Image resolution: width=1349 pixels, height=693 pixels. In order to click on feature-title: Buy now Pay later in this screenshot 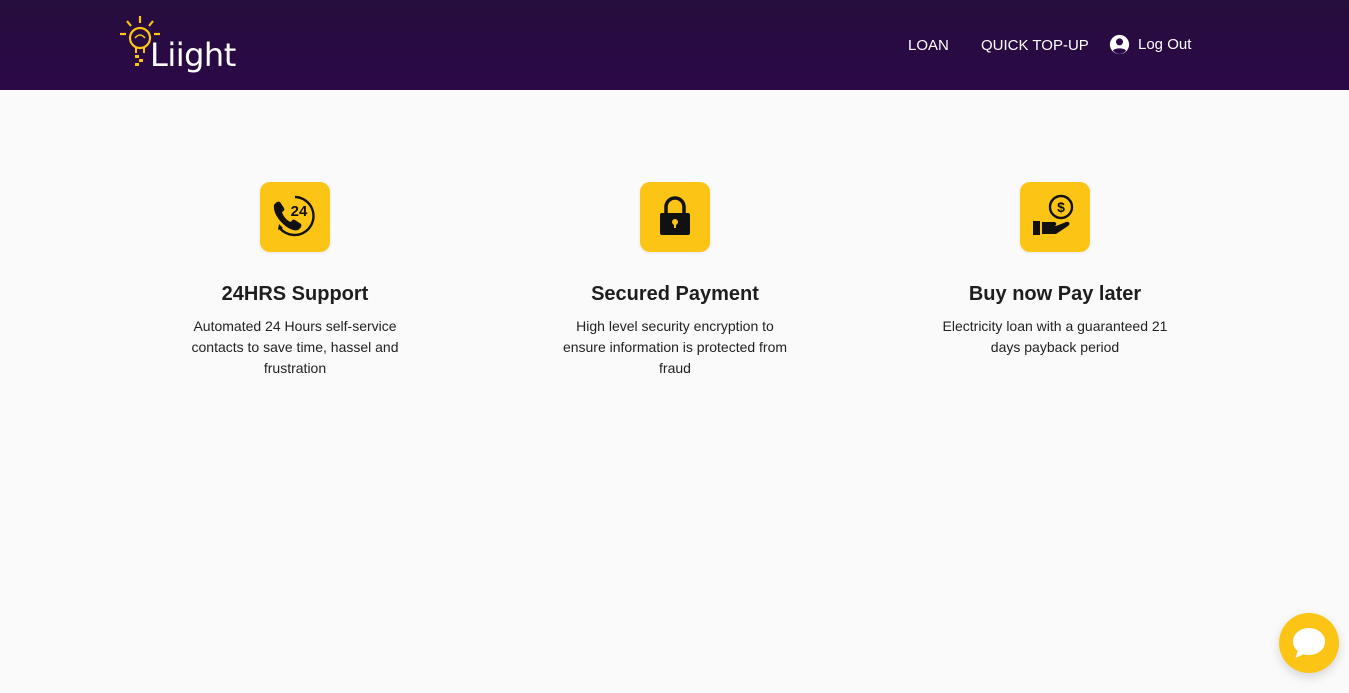, I will do `click(1055, 294)`.